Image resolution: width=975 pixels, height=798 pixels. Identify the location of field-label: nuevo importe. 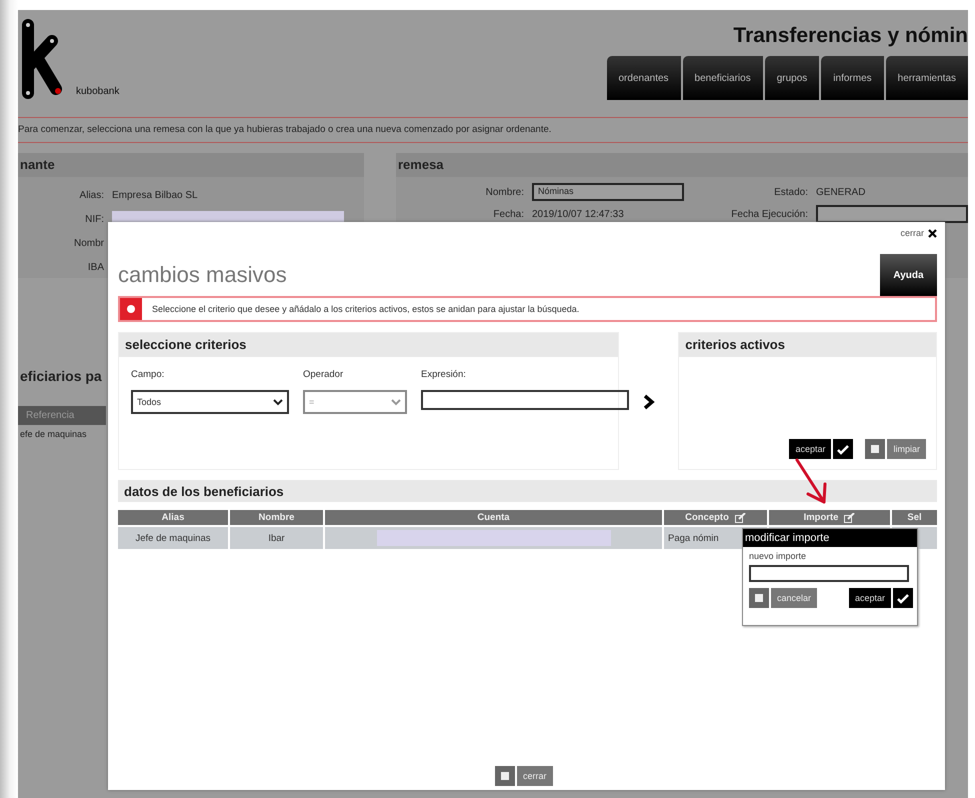
(778, 555).